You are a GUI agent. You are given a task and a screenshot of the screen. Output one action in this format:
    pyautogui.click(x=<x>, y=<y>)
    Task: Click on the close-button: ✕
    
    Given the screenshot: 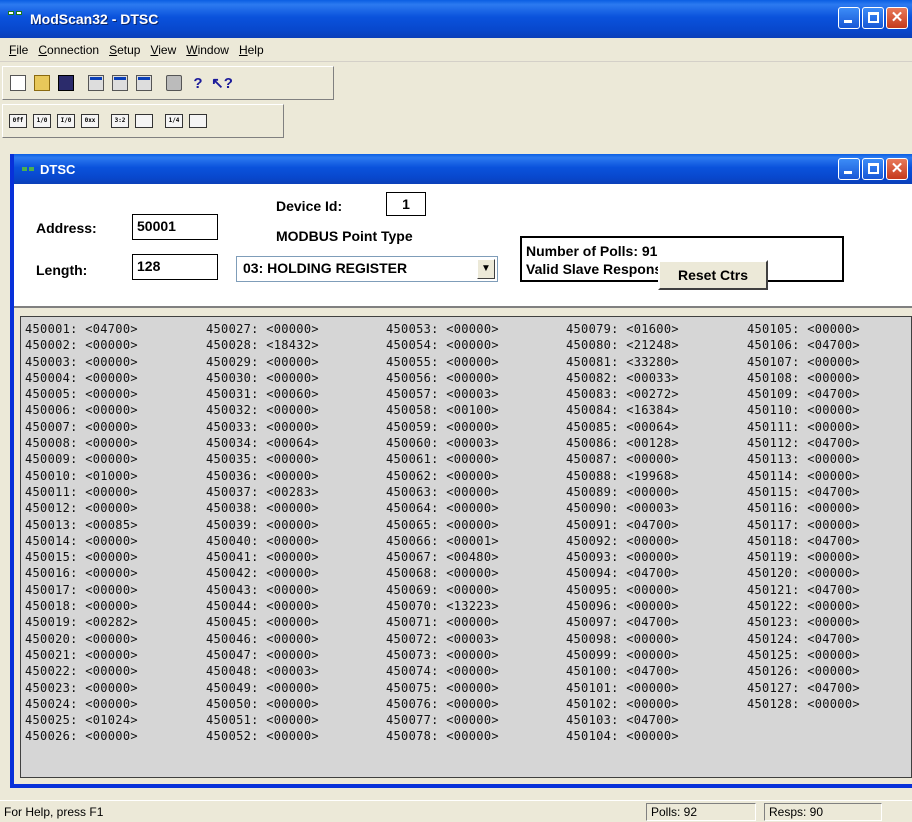 What is the action you would take?
    pyautogui.click(x=897, y=18)
    